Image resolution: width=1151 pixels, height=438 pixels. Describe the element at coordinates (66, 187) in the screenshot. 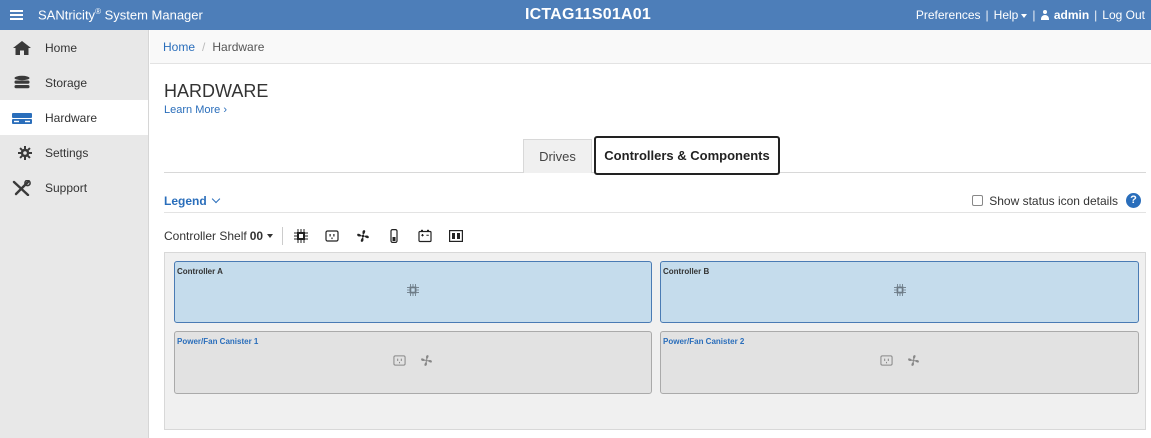

I see `sidebar-item-label: Support` at that location.